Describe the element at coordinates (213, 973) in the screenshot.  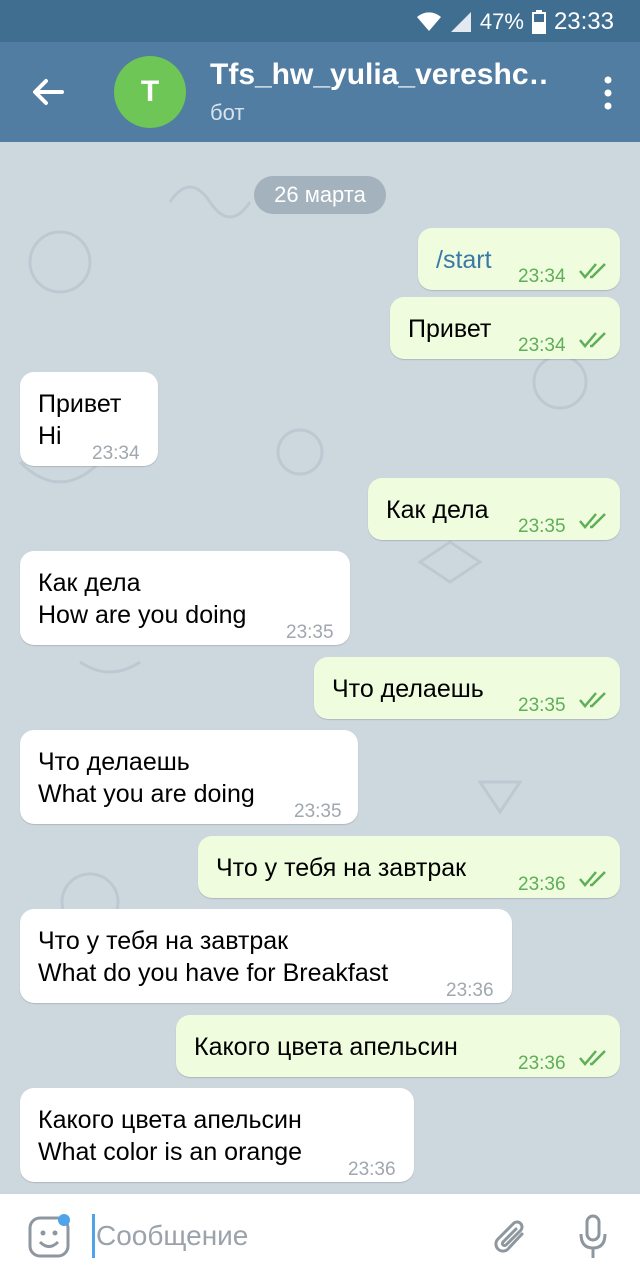
I see `message-line: What do you have for Breakfast` at that location.